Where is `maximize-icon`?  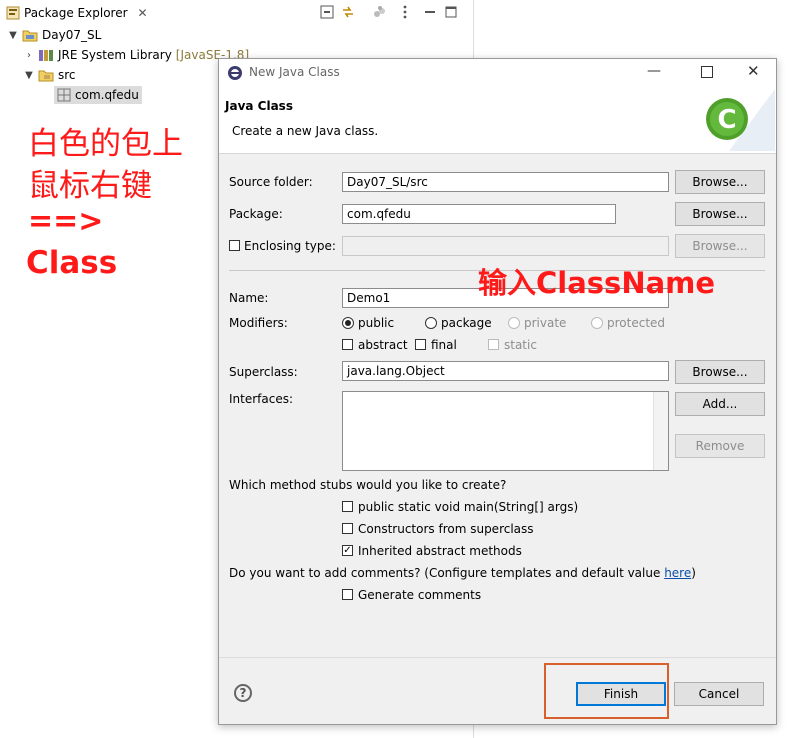
maximize-icon is located at coordinates (451, 12).